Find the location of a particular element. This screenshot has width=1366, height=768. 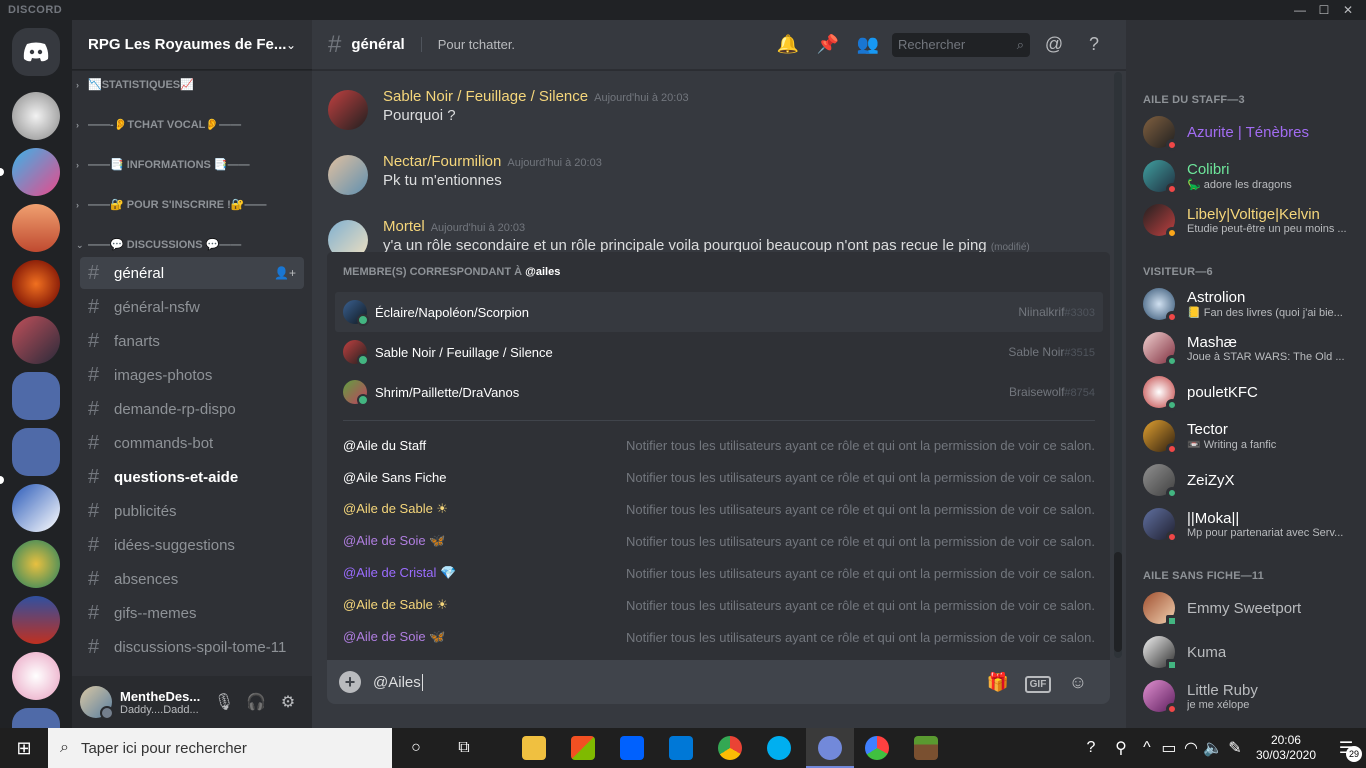

channel-fanarts: # fanarts is located at coordinates (192, 341).